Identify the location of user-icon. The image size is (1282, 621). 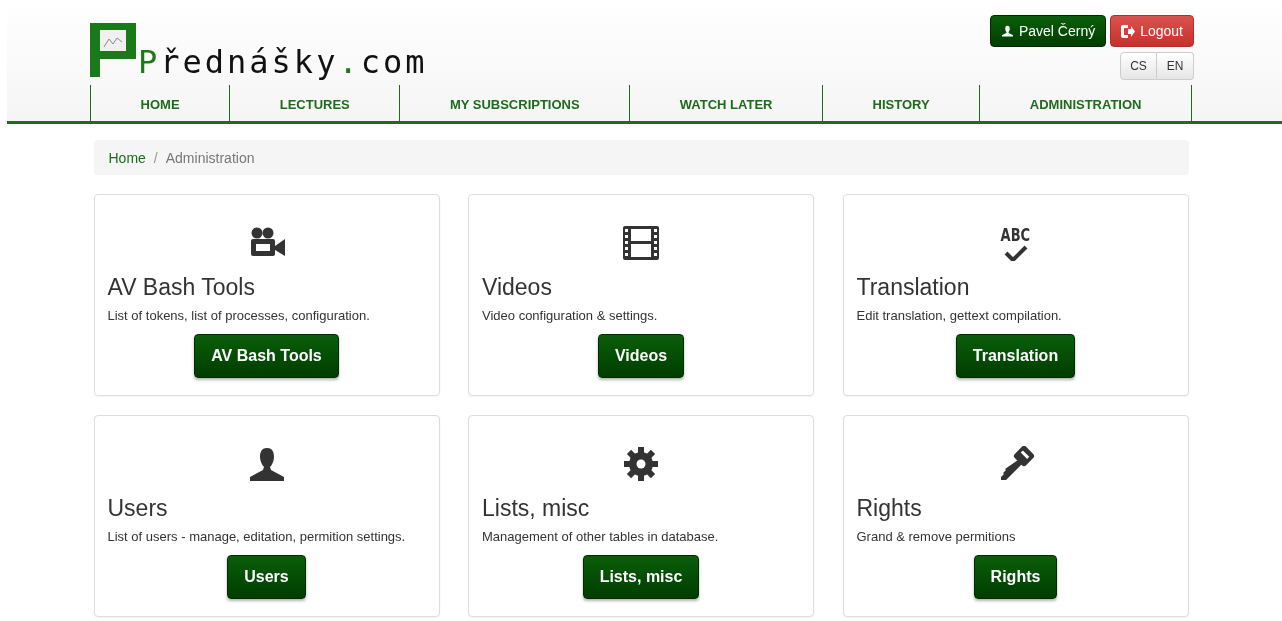
(1007, 31).